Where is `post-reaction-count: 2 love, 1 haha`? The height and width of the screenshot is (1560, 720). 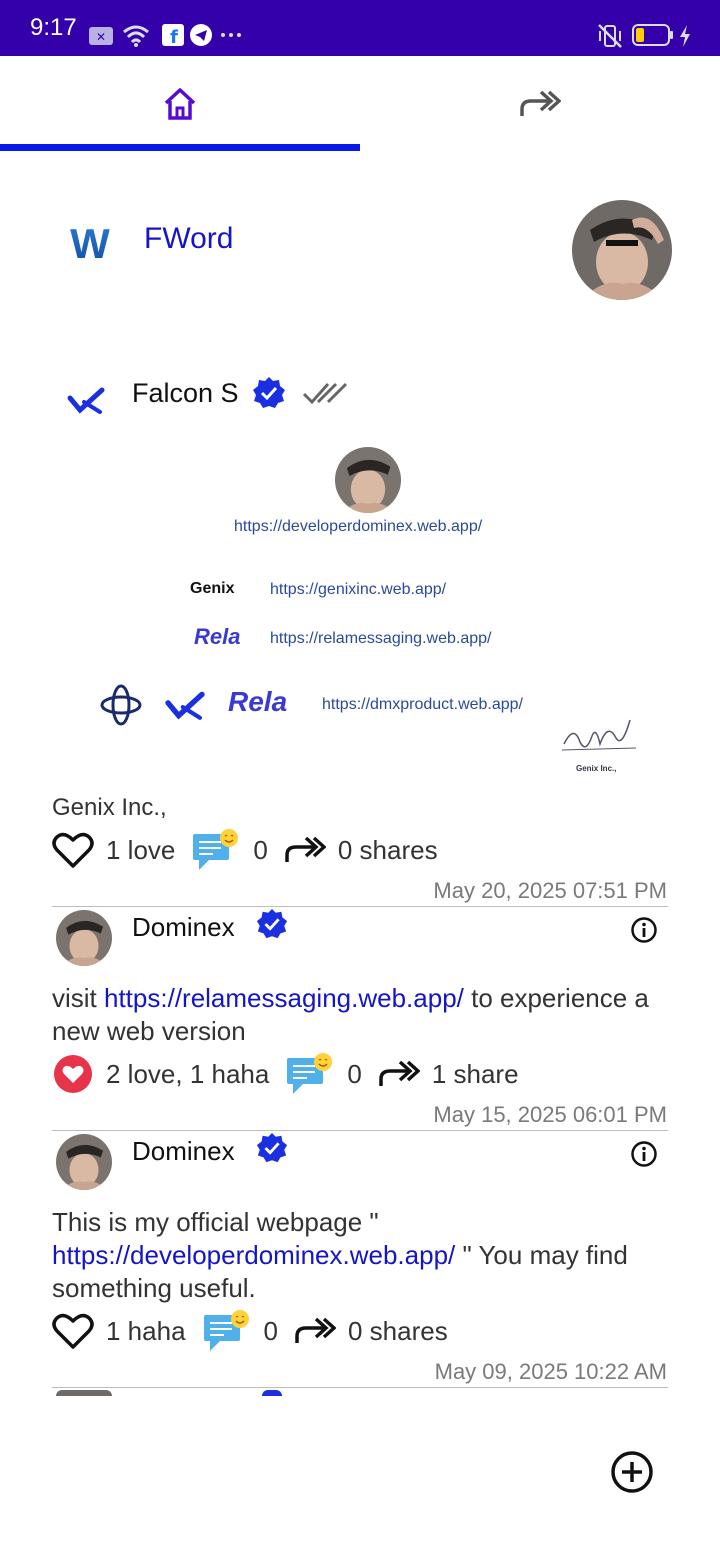
post-reaction-count: 2 love, 1 haha is located at coordinates (188, 1073).